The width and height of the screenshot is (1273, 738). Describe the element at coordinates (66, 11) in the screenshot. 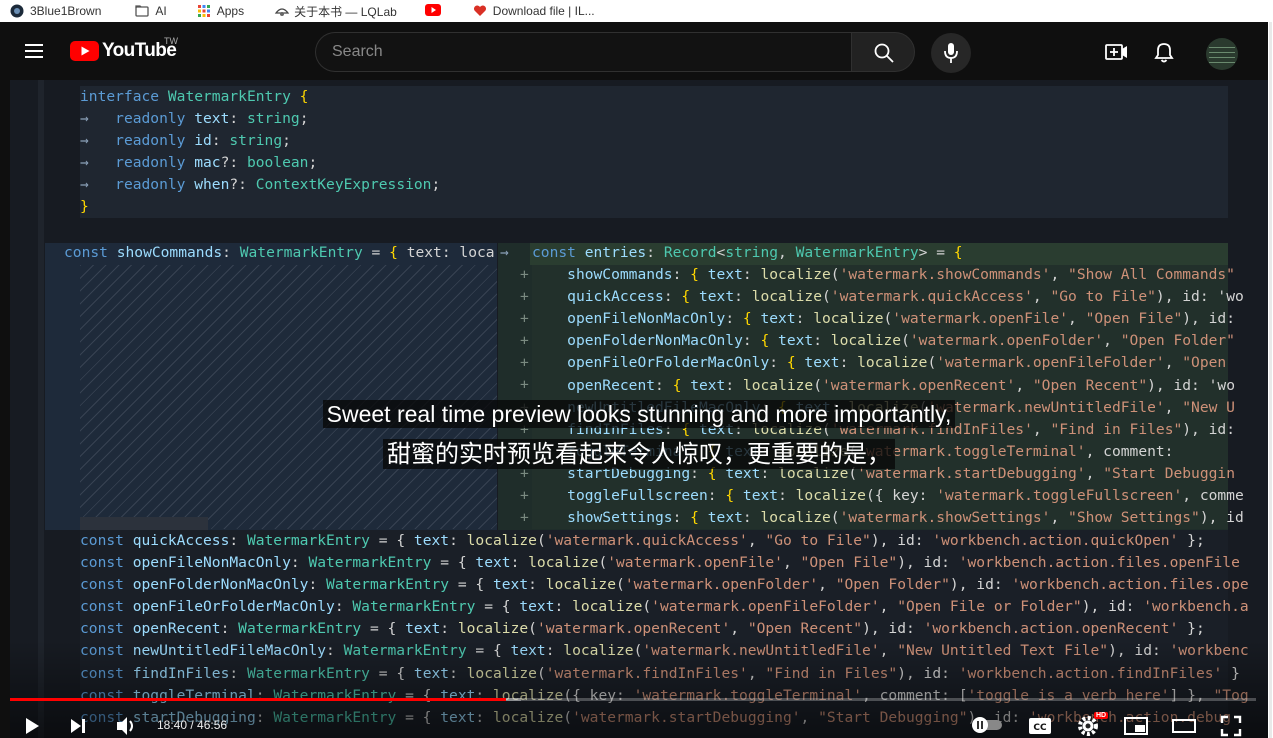

I see `bookmark-label: 3Blue1Brown` at that location.